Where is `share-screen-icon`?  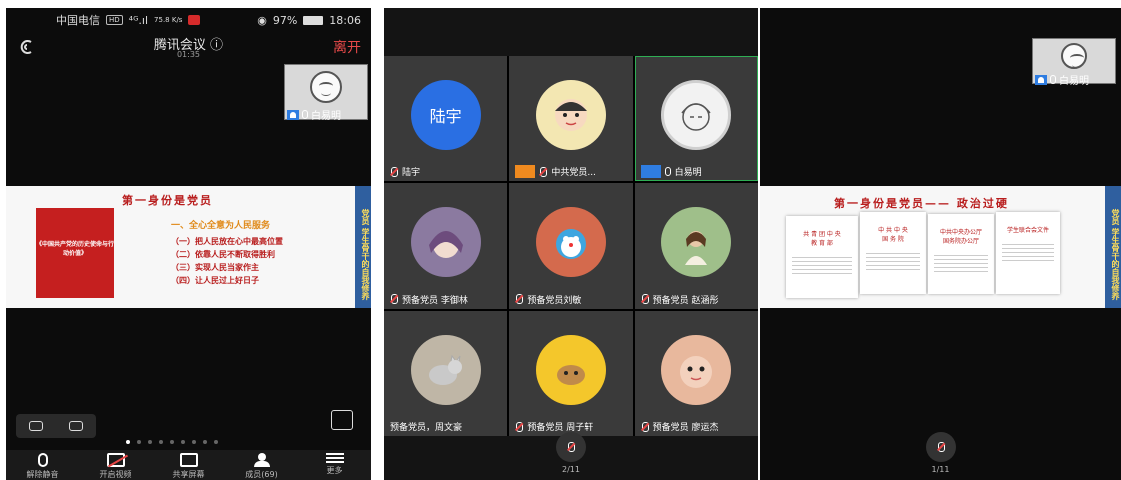
share-screen-icon is located at coordinates (188, 460).